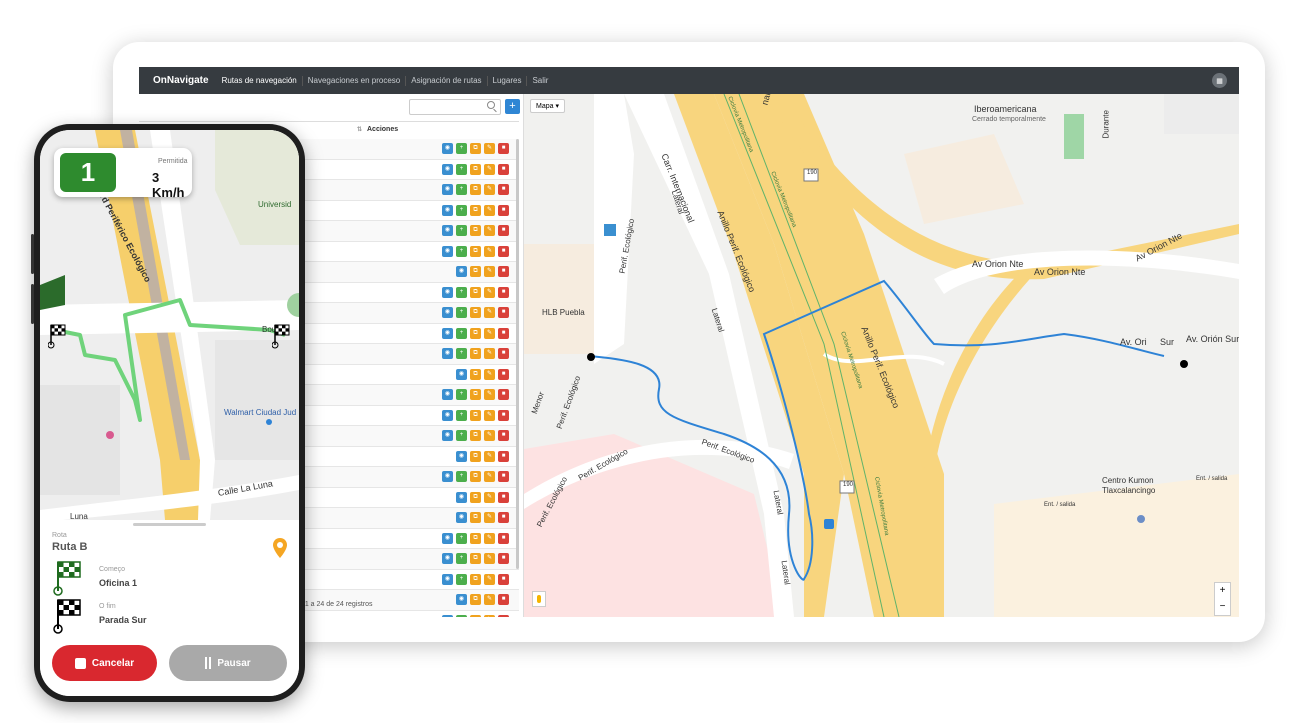 The height and width of the screenshot is (723, 1300). What do you see at coordinates (445, 80) in the screenshot?
I see `nav-asignacion: Asignación de rutas` at bounding box center [445, 80].